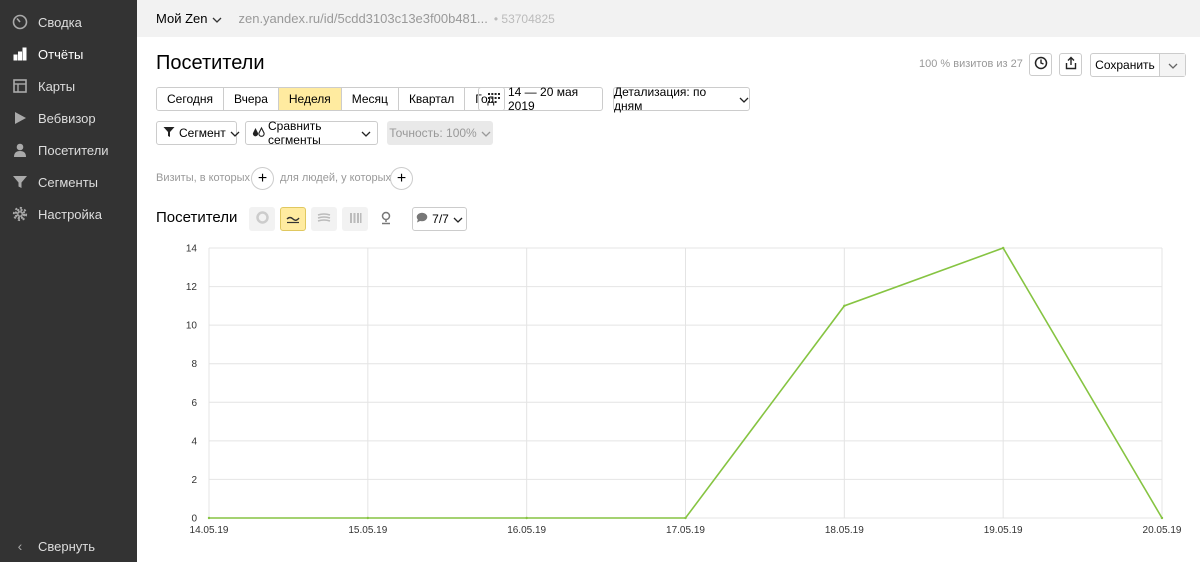 This screenshot has width=1200, height=562. I want to click on segment-label: Сегмент, so click(202, 133).